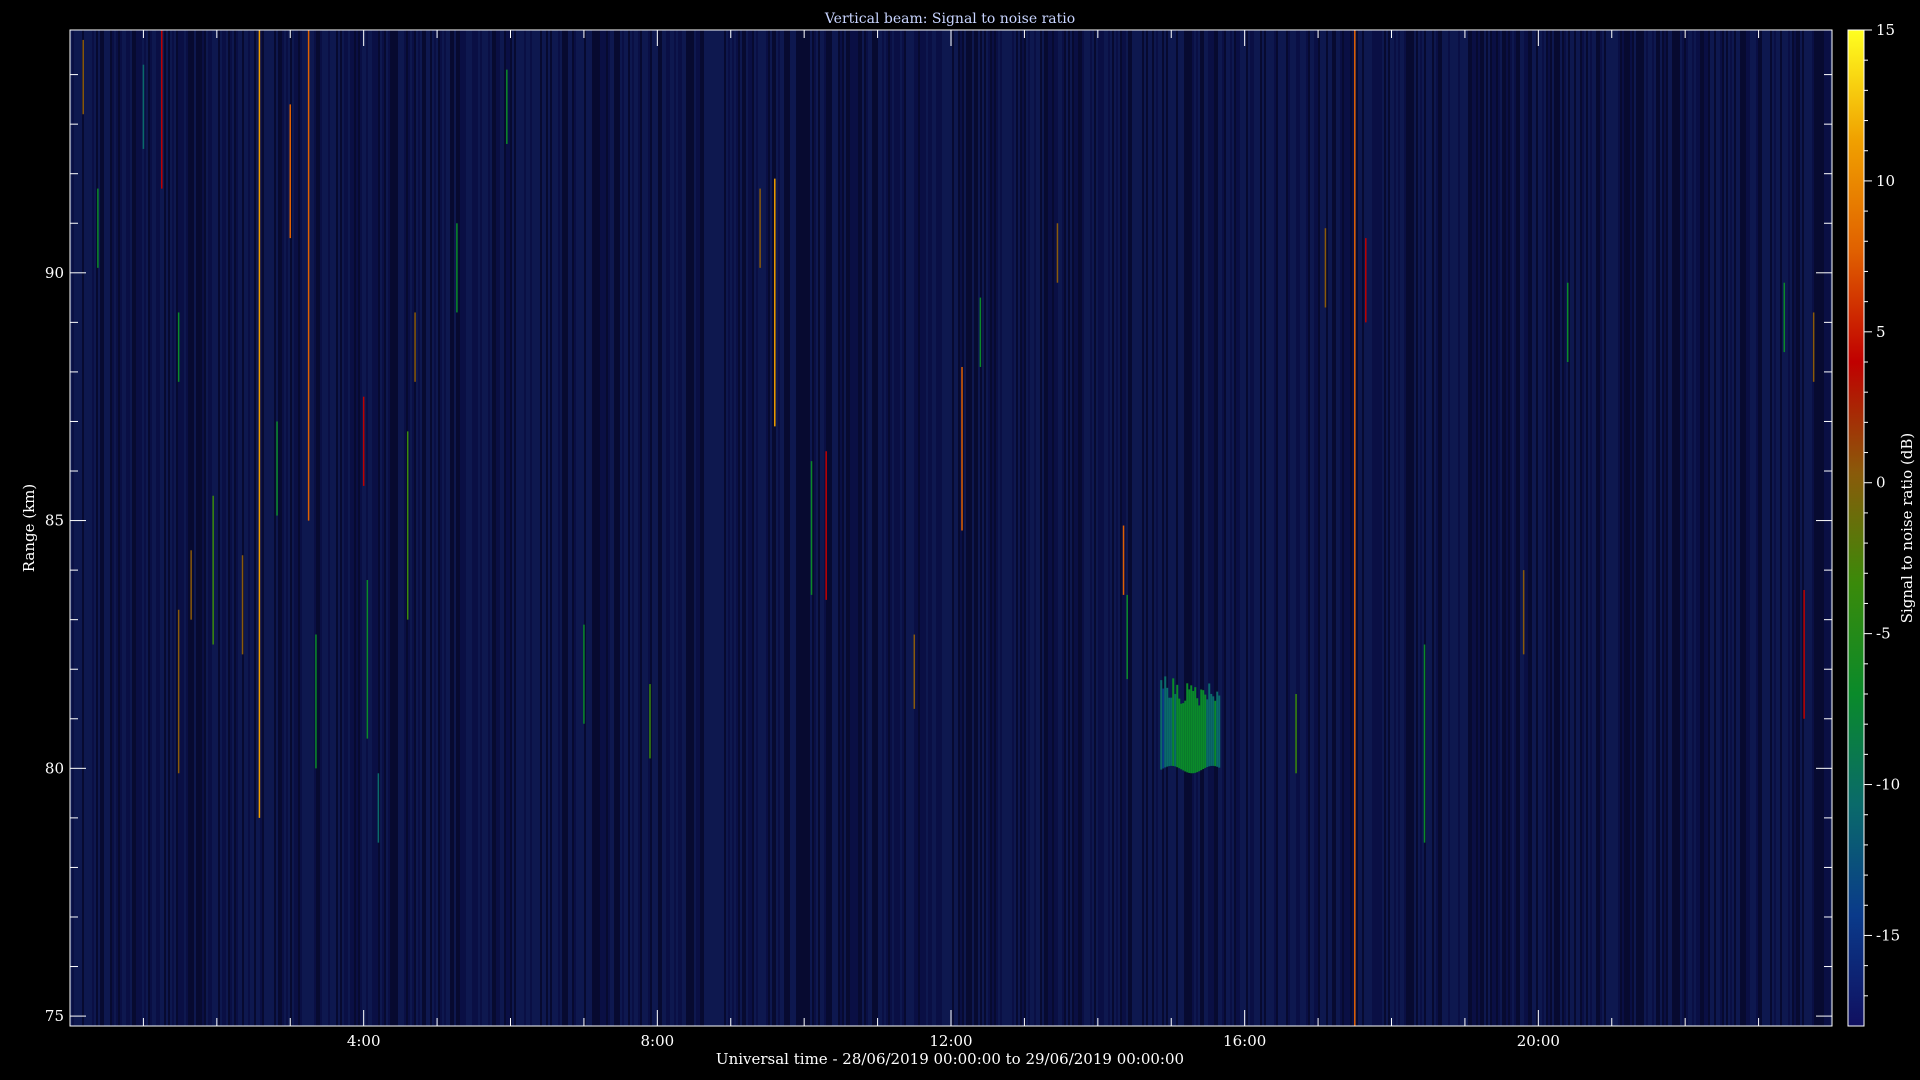 The height and width of the screenshot is (1080, 1920). What do you see at coordinates (54, 768) in the screenshot?
I see `y-tick-label: 80` at bounding box center [54, 768].